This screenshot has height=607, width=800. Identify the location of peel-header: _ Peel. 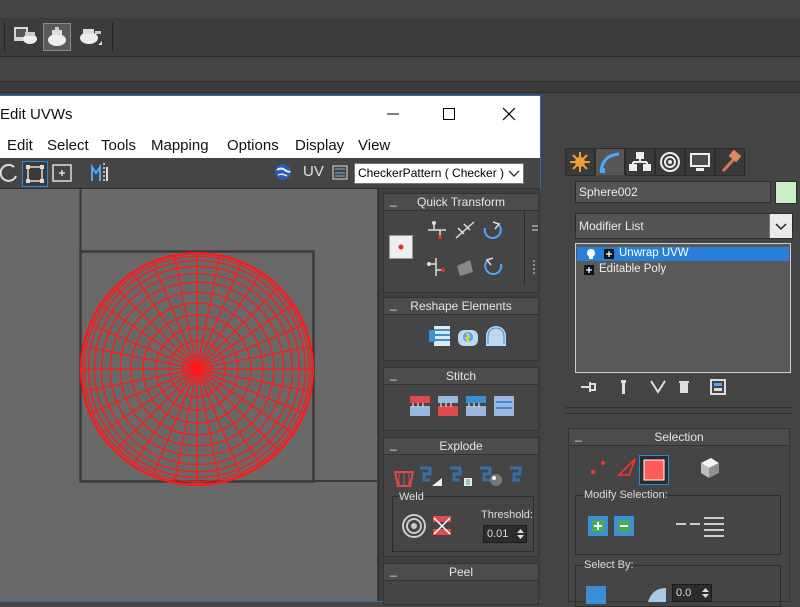
(461, 572).